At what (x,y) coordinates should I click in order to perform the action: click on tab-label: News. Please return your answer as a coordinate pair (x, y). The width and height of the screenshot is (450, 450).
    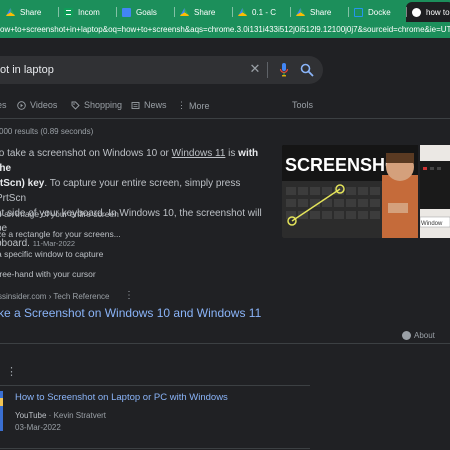
    Looking at the image, I should click on (155, 105).